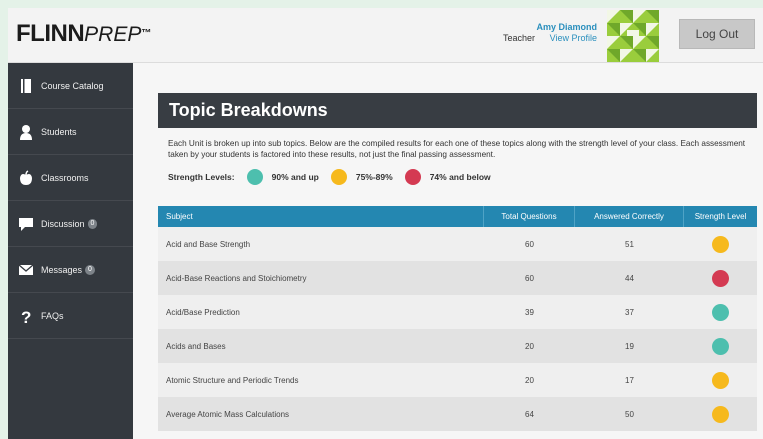 The image size is (763, 439). Describe the element at coordinates (26, 86) in the screenshot. I see `book-icon` at that location.